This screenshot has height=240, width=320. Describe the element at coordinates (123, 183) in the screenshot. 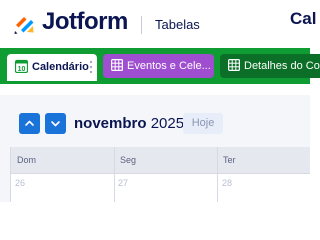

I see `date-cell: 27` at that location.